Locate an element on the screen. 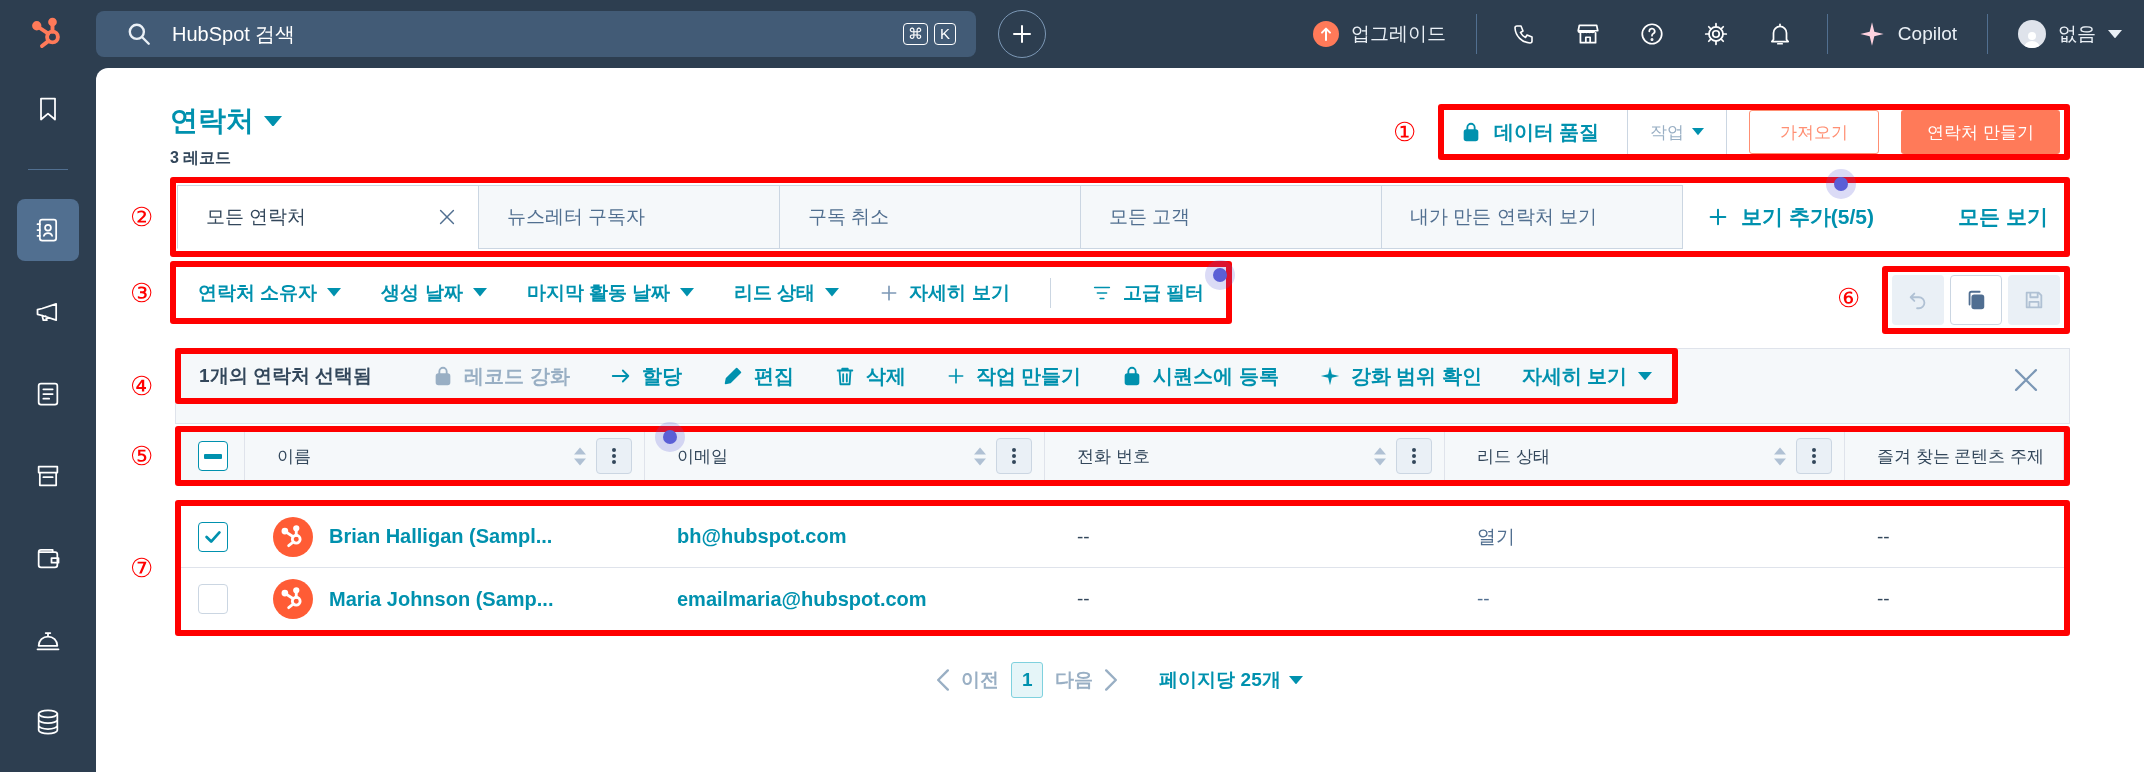 The width and height of the screenshot is (2144, 772). bulk-action-button: 편집 is located at coordinates (757, 376).